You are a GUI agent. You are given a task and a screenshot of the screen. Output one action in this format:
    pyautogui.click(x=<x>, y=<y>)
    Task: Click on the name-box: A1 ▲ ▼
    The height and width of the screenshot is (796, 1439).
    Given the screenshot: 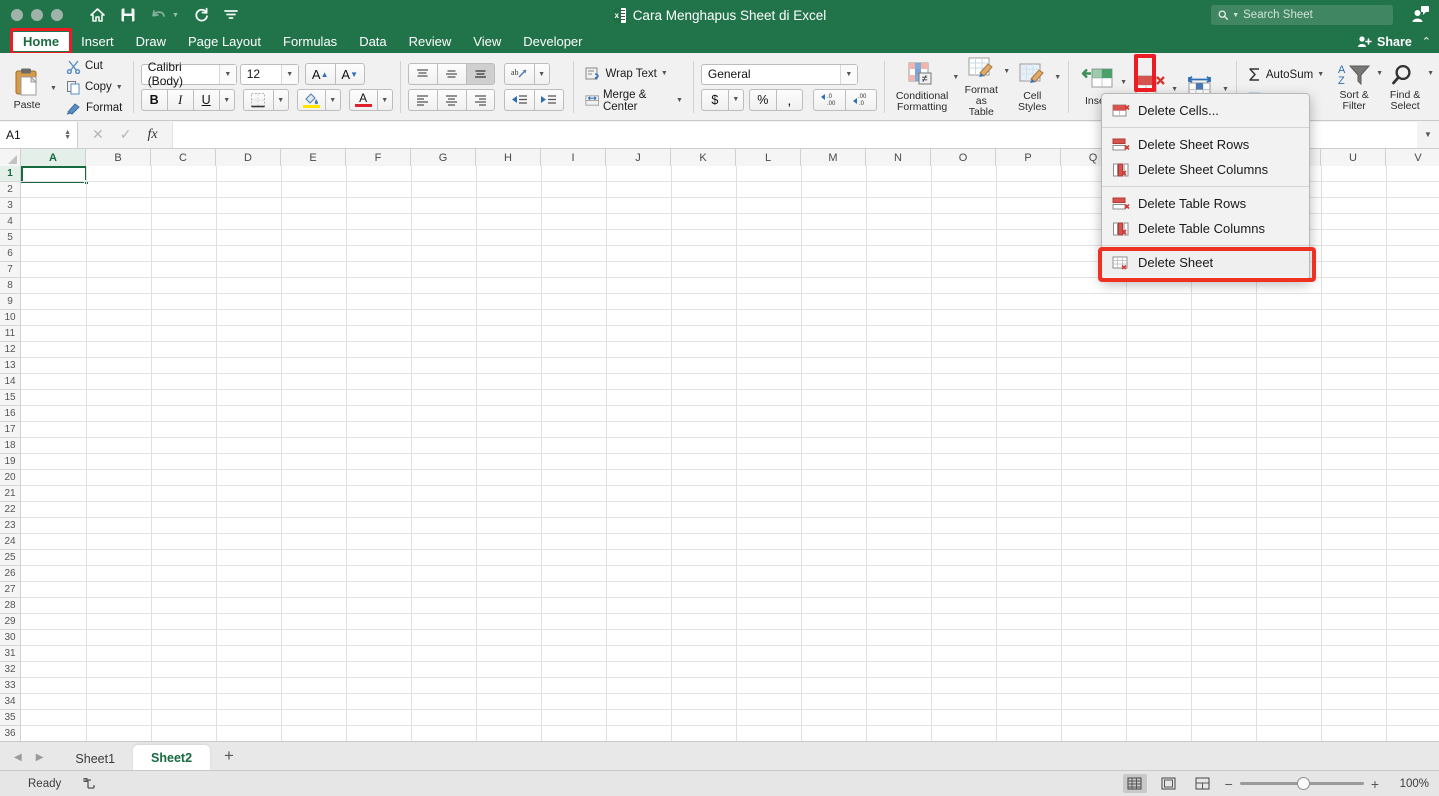 What is the action you would take?
    pyautogui.click(x=39, y=134)
    